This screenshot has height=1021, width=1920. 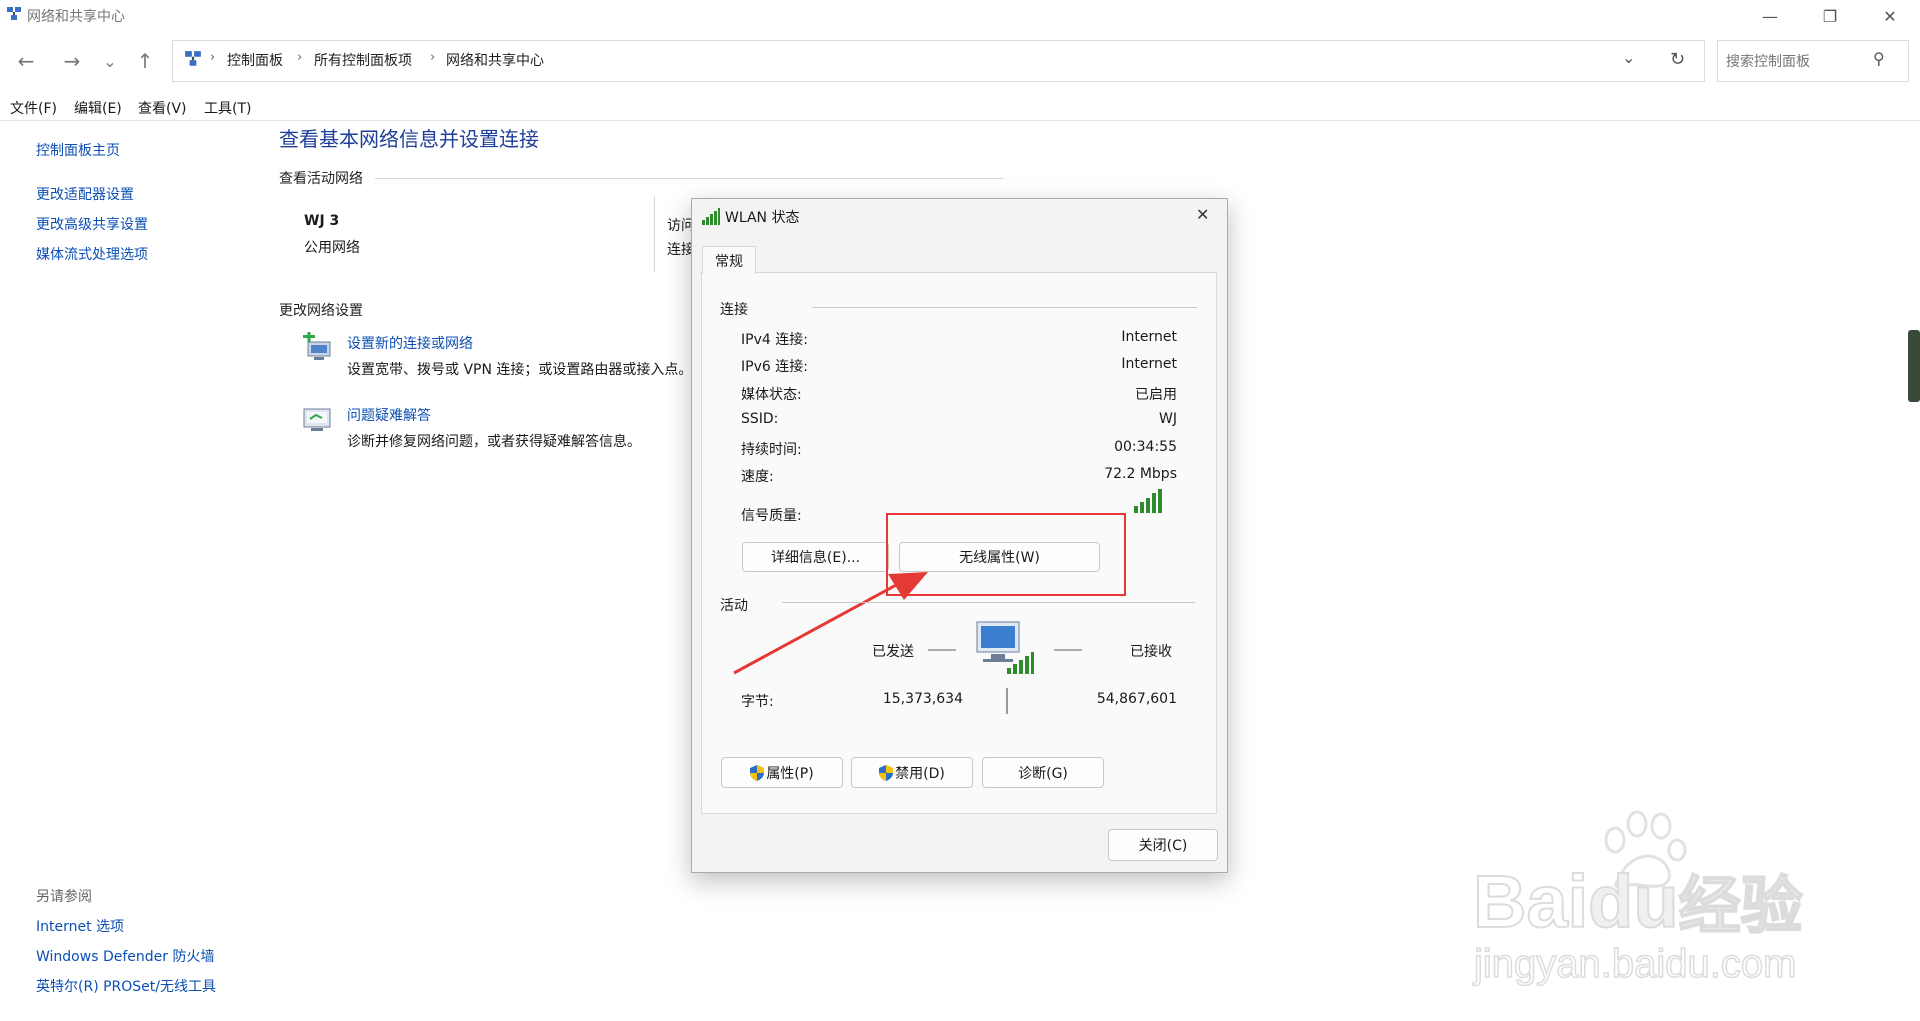 I want to click on troubleshoot-link: 问题疑难解答, so click(x=389, y=415).